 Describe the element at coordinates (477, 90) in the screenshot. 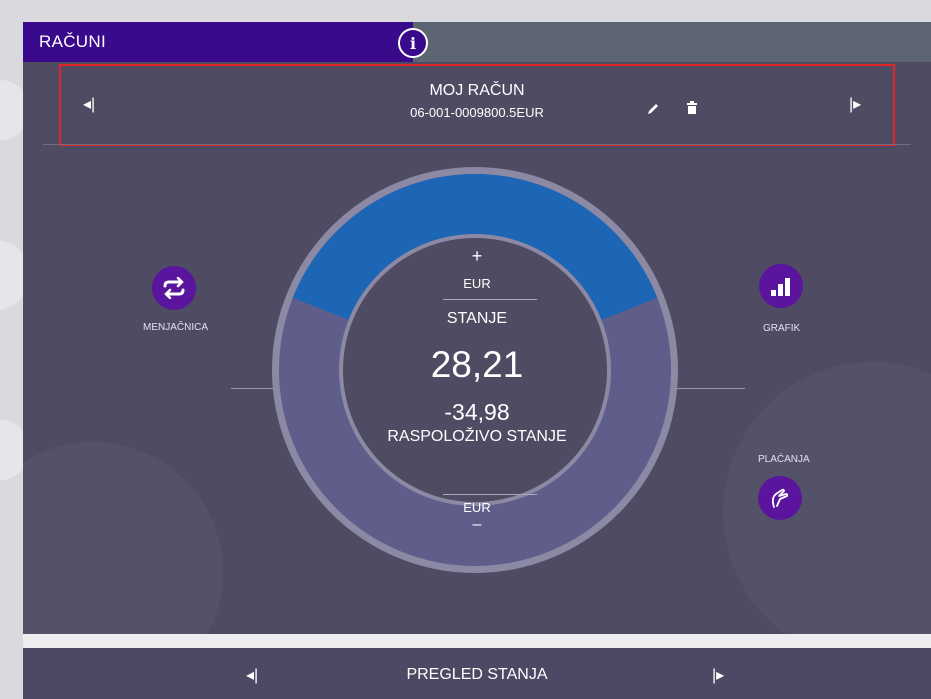

I see `account-name: MOJ RAČUN` at that location.